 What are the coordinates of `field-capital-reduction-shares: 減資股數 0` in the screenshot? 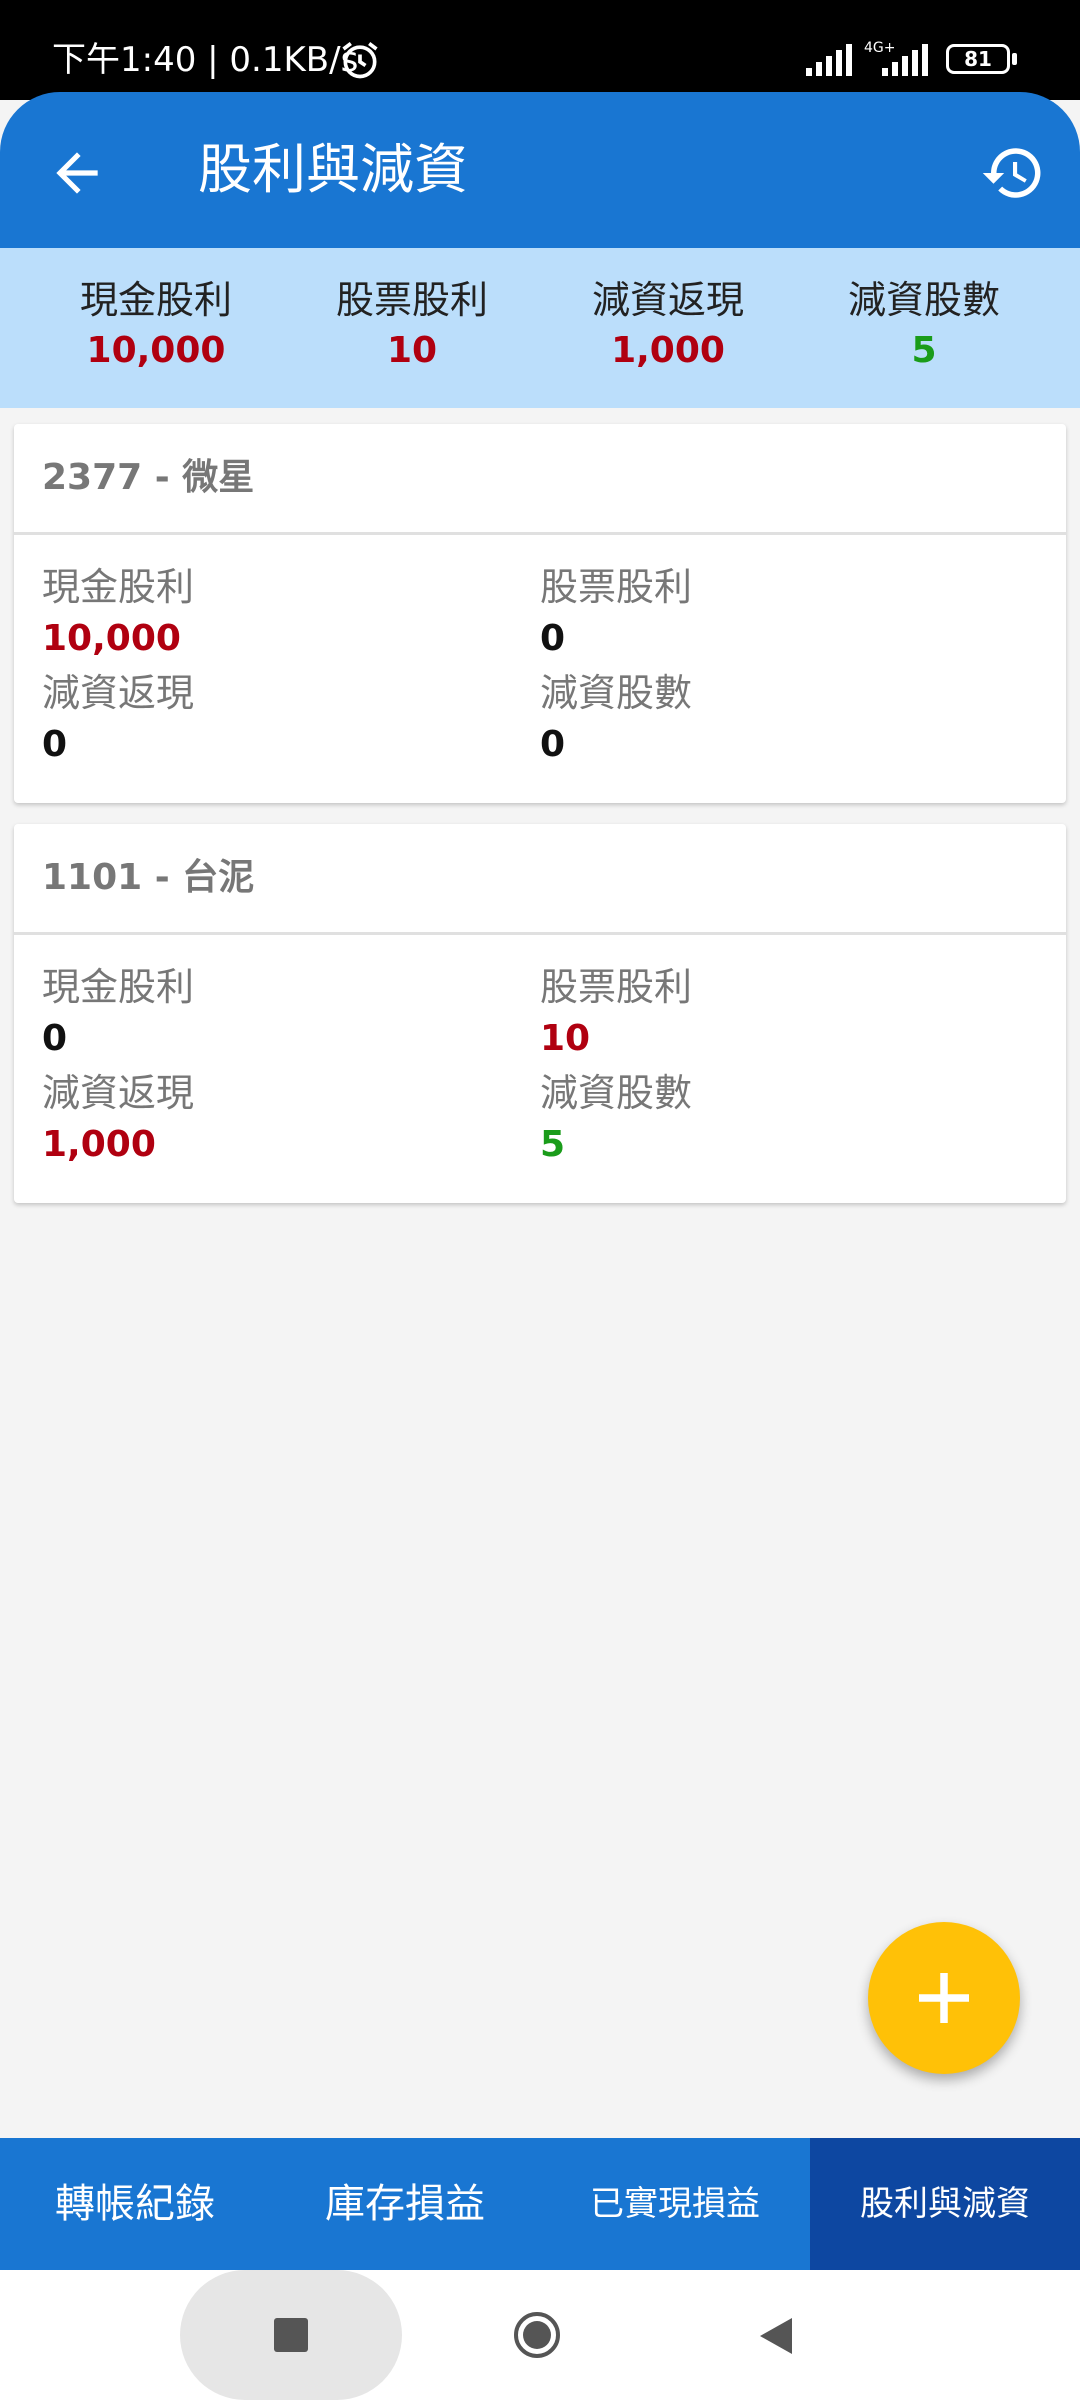 It's located at (780, 719).